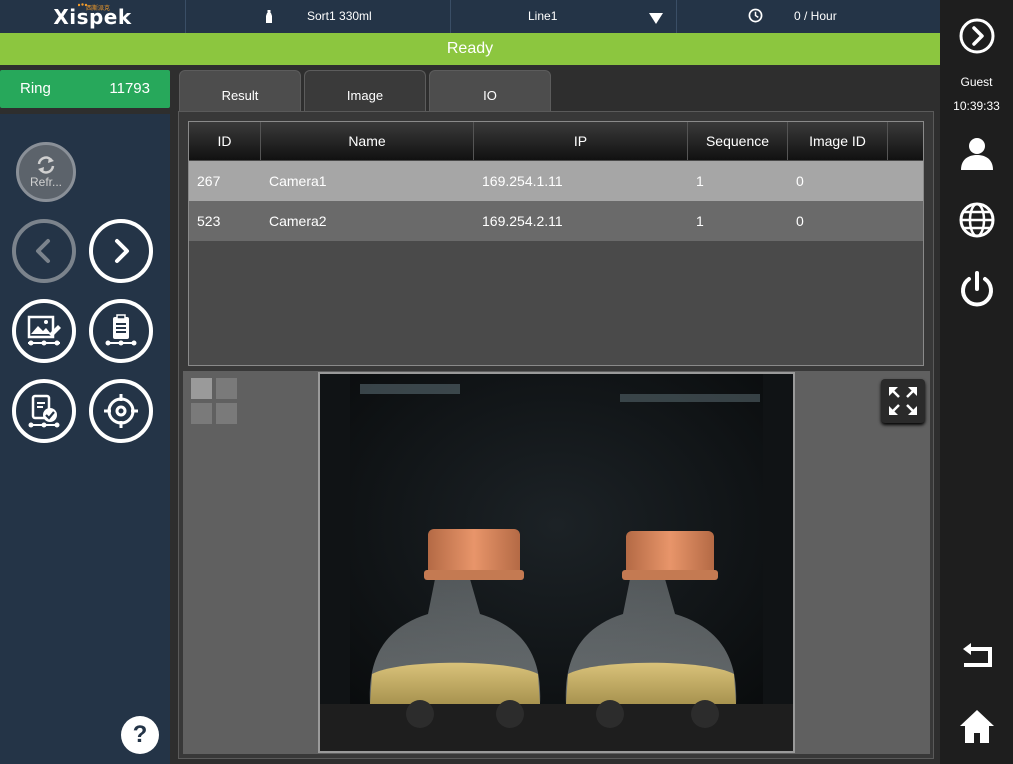 The width and height of the screenshot is (1013, 764). I want to click on bottle-icon, so click(269, 16).